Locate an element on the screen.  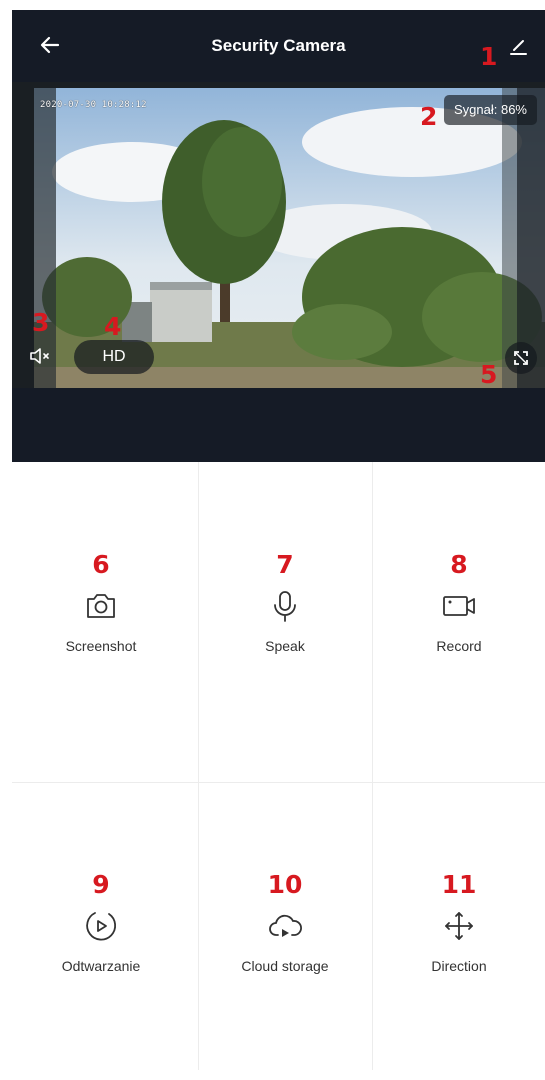
signal-strength-badge: Sygnał: 86% is located at coordinates (490, 110).